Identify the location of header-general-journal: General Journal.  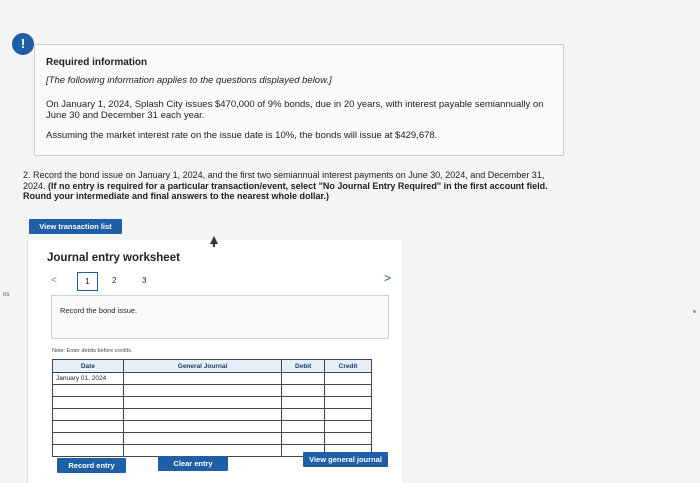
(202, 366).